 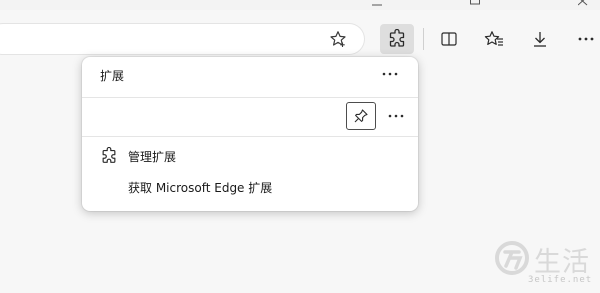 What do you see at coordinates (112, 76) in the screenshot?
I see `popup-title: 扩展` at bounding box center [112, 76].